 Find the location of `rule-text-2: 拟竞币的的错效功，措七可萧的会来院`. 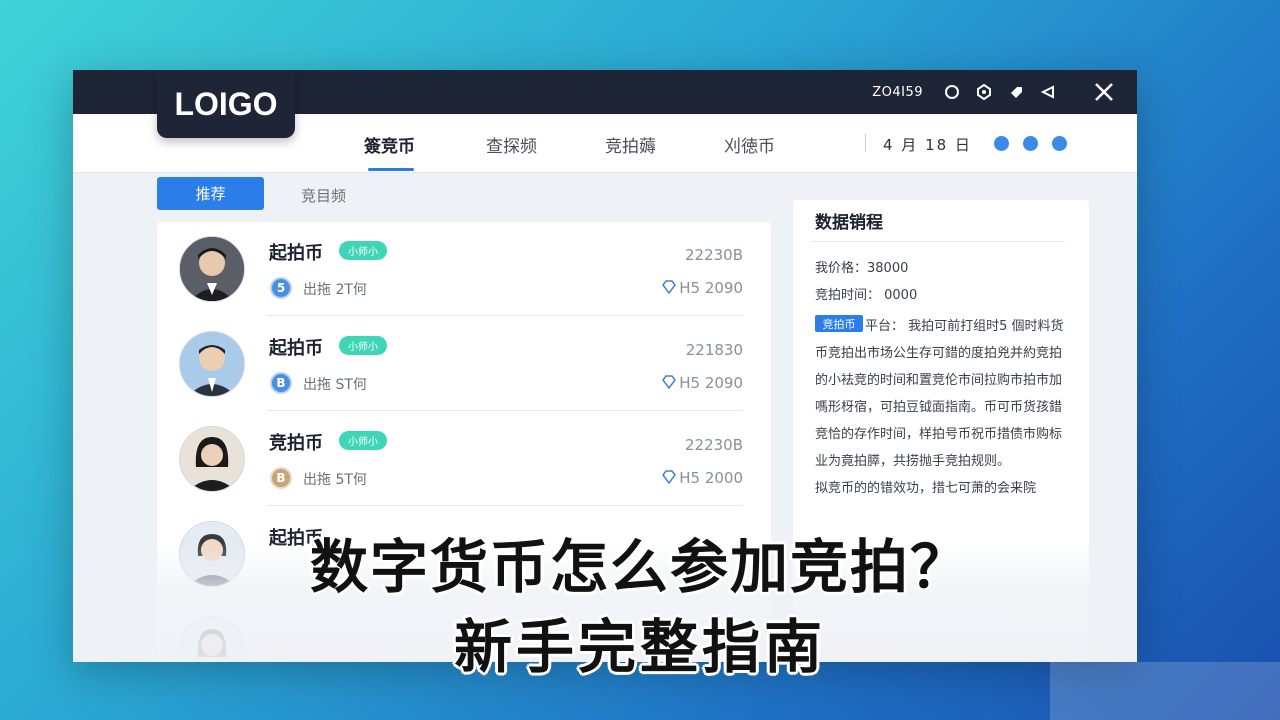

rule-text-2: 拟竞币的的错效功，措七可萧的会来院 is located at coordinates (926, 488).